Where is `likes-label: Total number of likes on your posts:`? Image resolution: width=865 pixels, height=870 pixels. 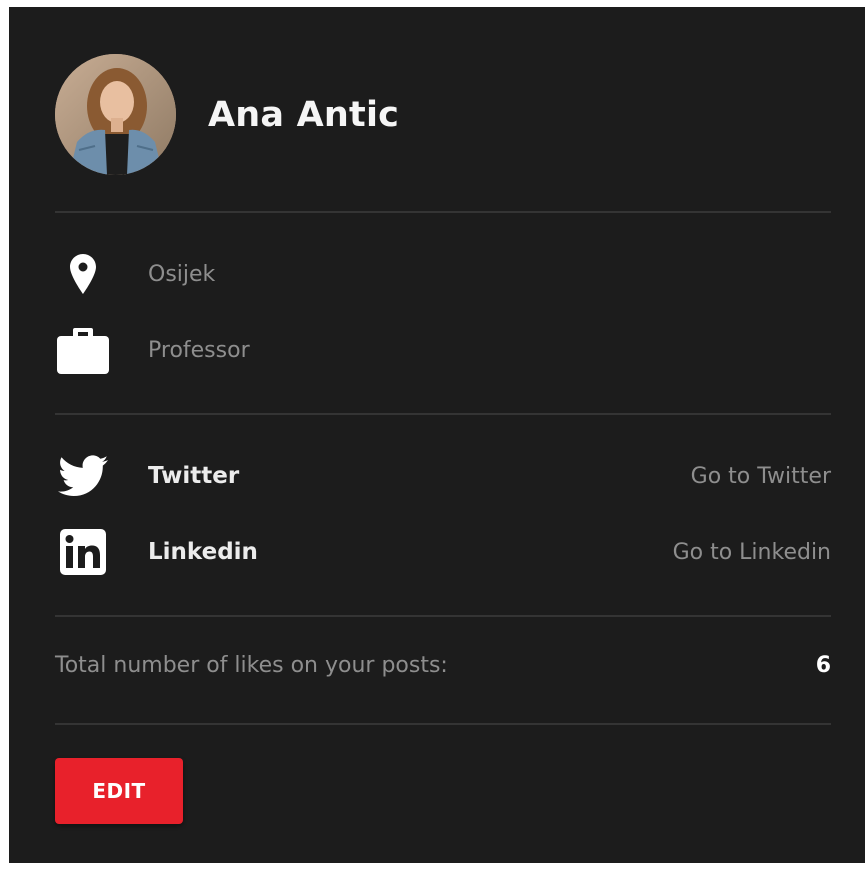
likes-label: Total number of likes on your posts: is located at coordinates (251, 665).